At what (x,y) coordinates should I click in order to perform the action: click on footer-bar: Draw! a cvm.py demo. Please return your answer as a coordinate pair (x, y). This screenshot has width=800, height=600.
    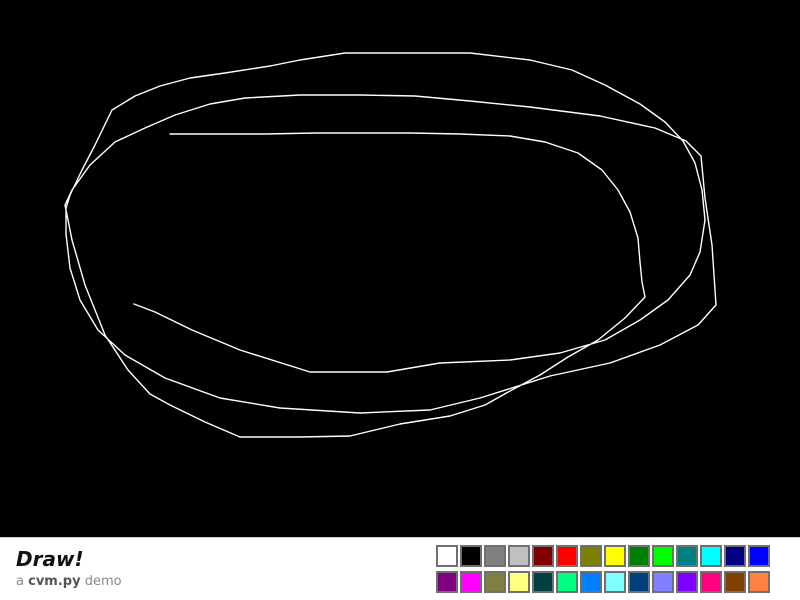
    Looking at the image, I should click on (400, 568).